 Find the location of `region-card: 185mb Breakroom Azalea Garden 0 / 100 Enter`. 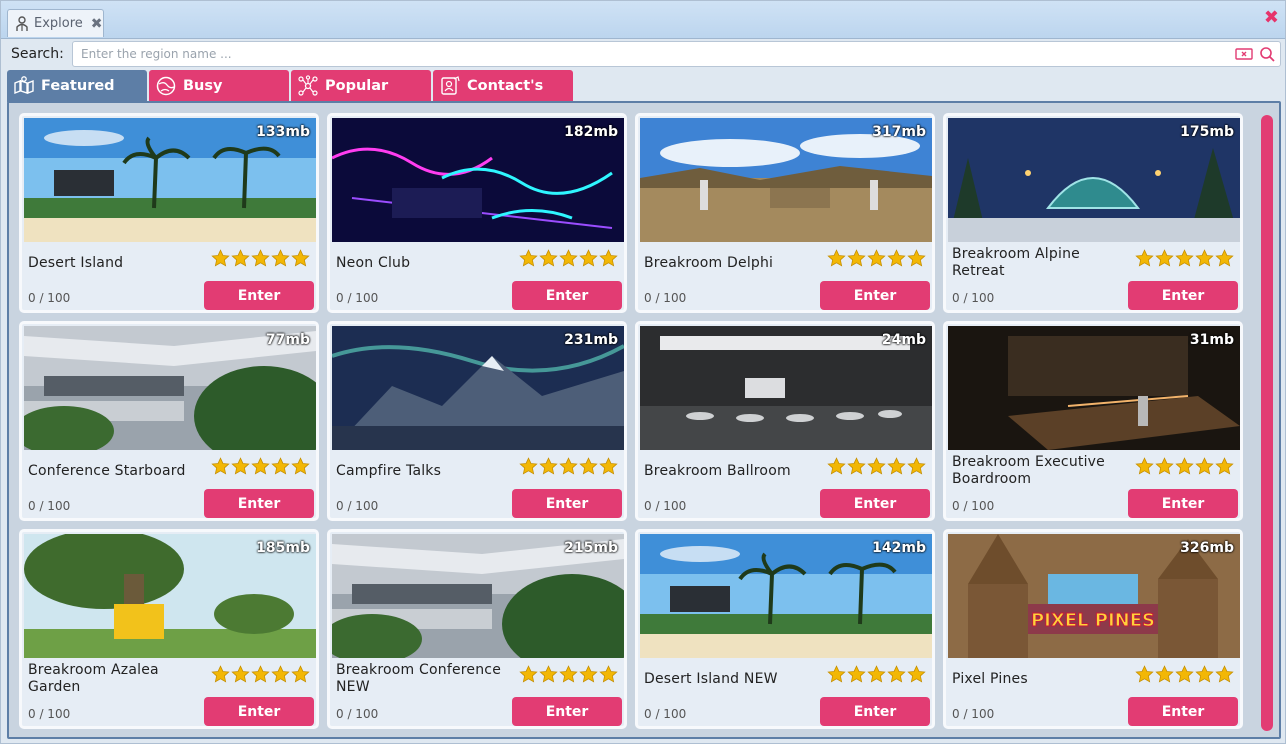

region-card: 185mb Breakroom Azalea Garden 0 / 100 Enter is located at coordinates (169, 629).